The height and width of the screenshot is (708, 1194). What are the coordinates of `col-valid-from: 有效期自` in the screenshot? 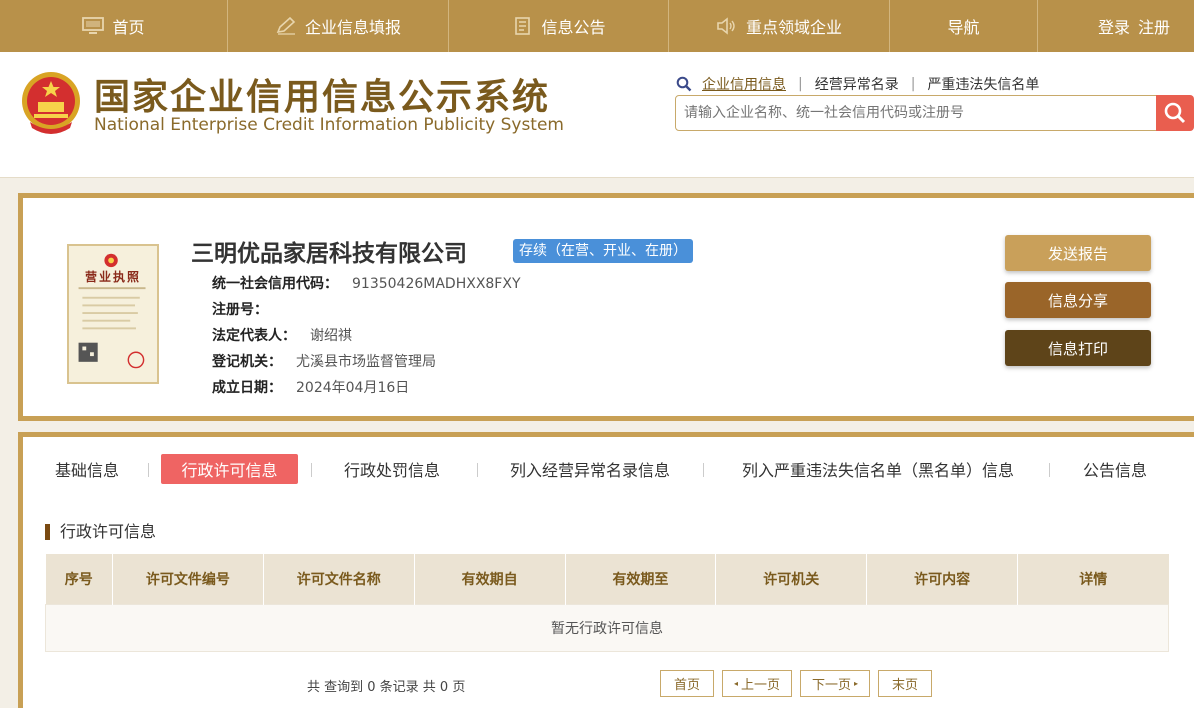 It's located at (490, 579).